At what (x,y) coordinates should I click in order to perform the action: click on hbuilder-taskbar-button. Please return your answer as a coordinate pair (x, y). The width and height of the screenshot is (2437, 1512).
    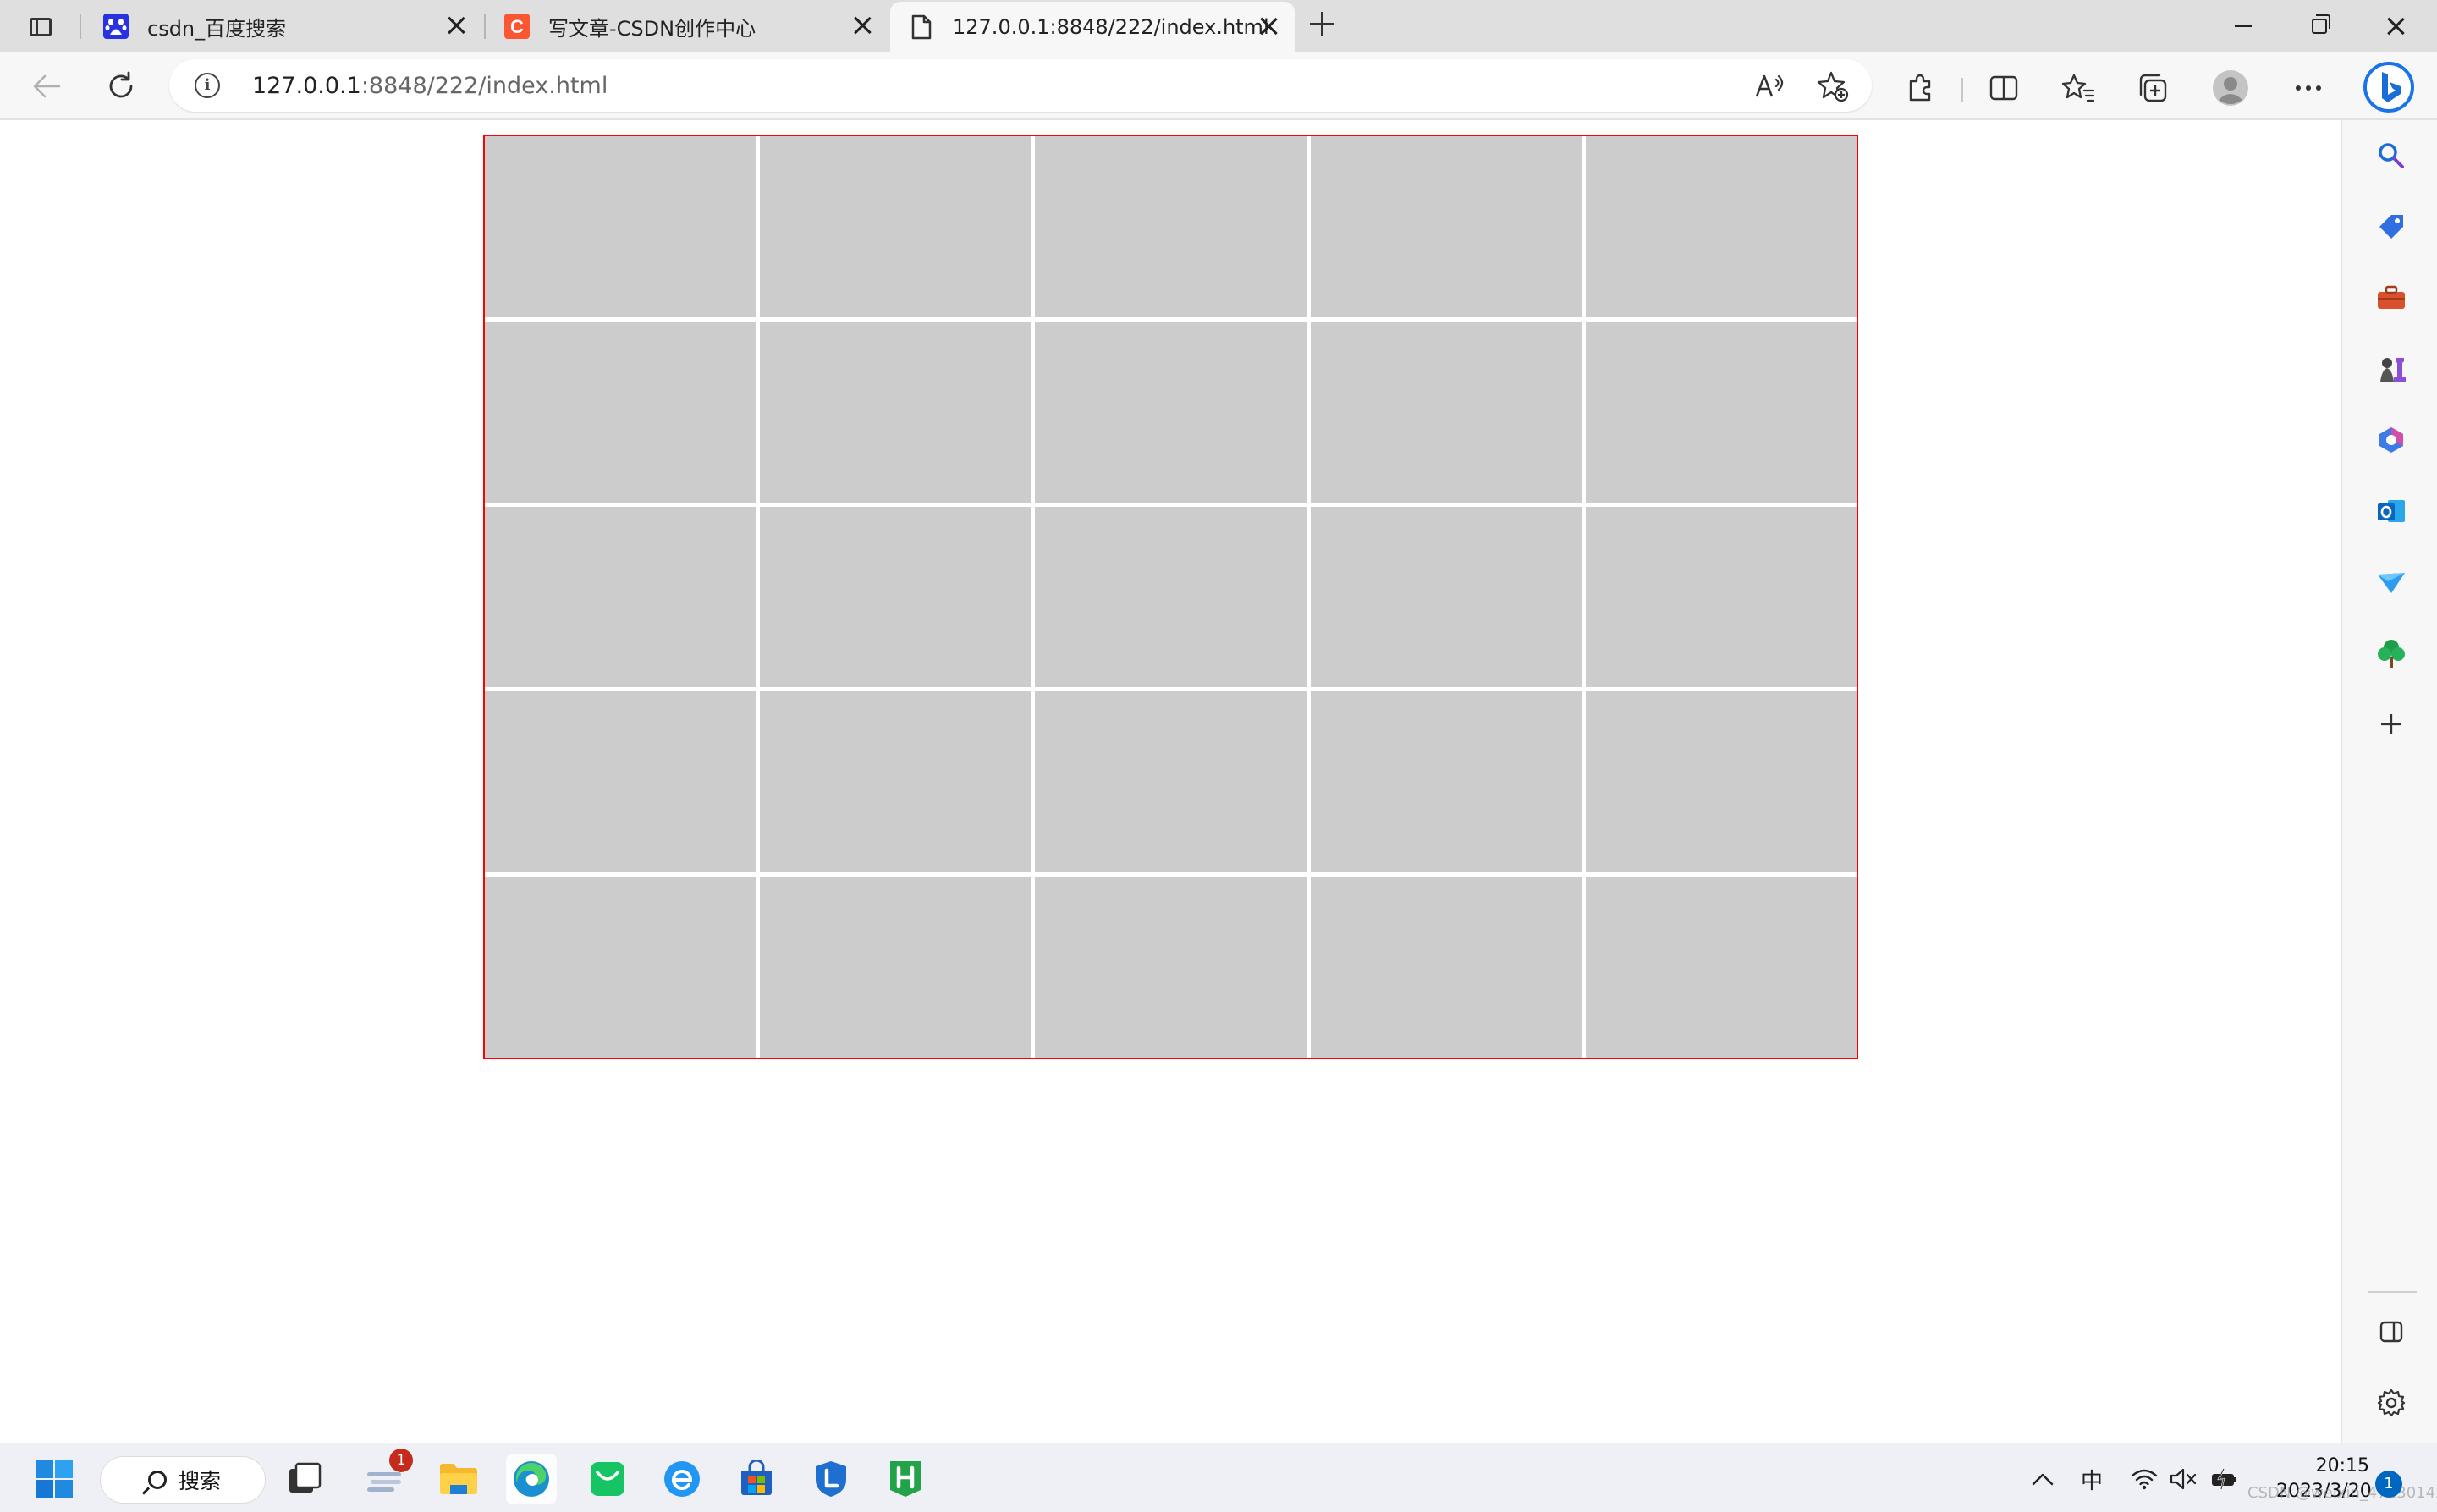
    Looking at the image, I should click on (905, 1479).